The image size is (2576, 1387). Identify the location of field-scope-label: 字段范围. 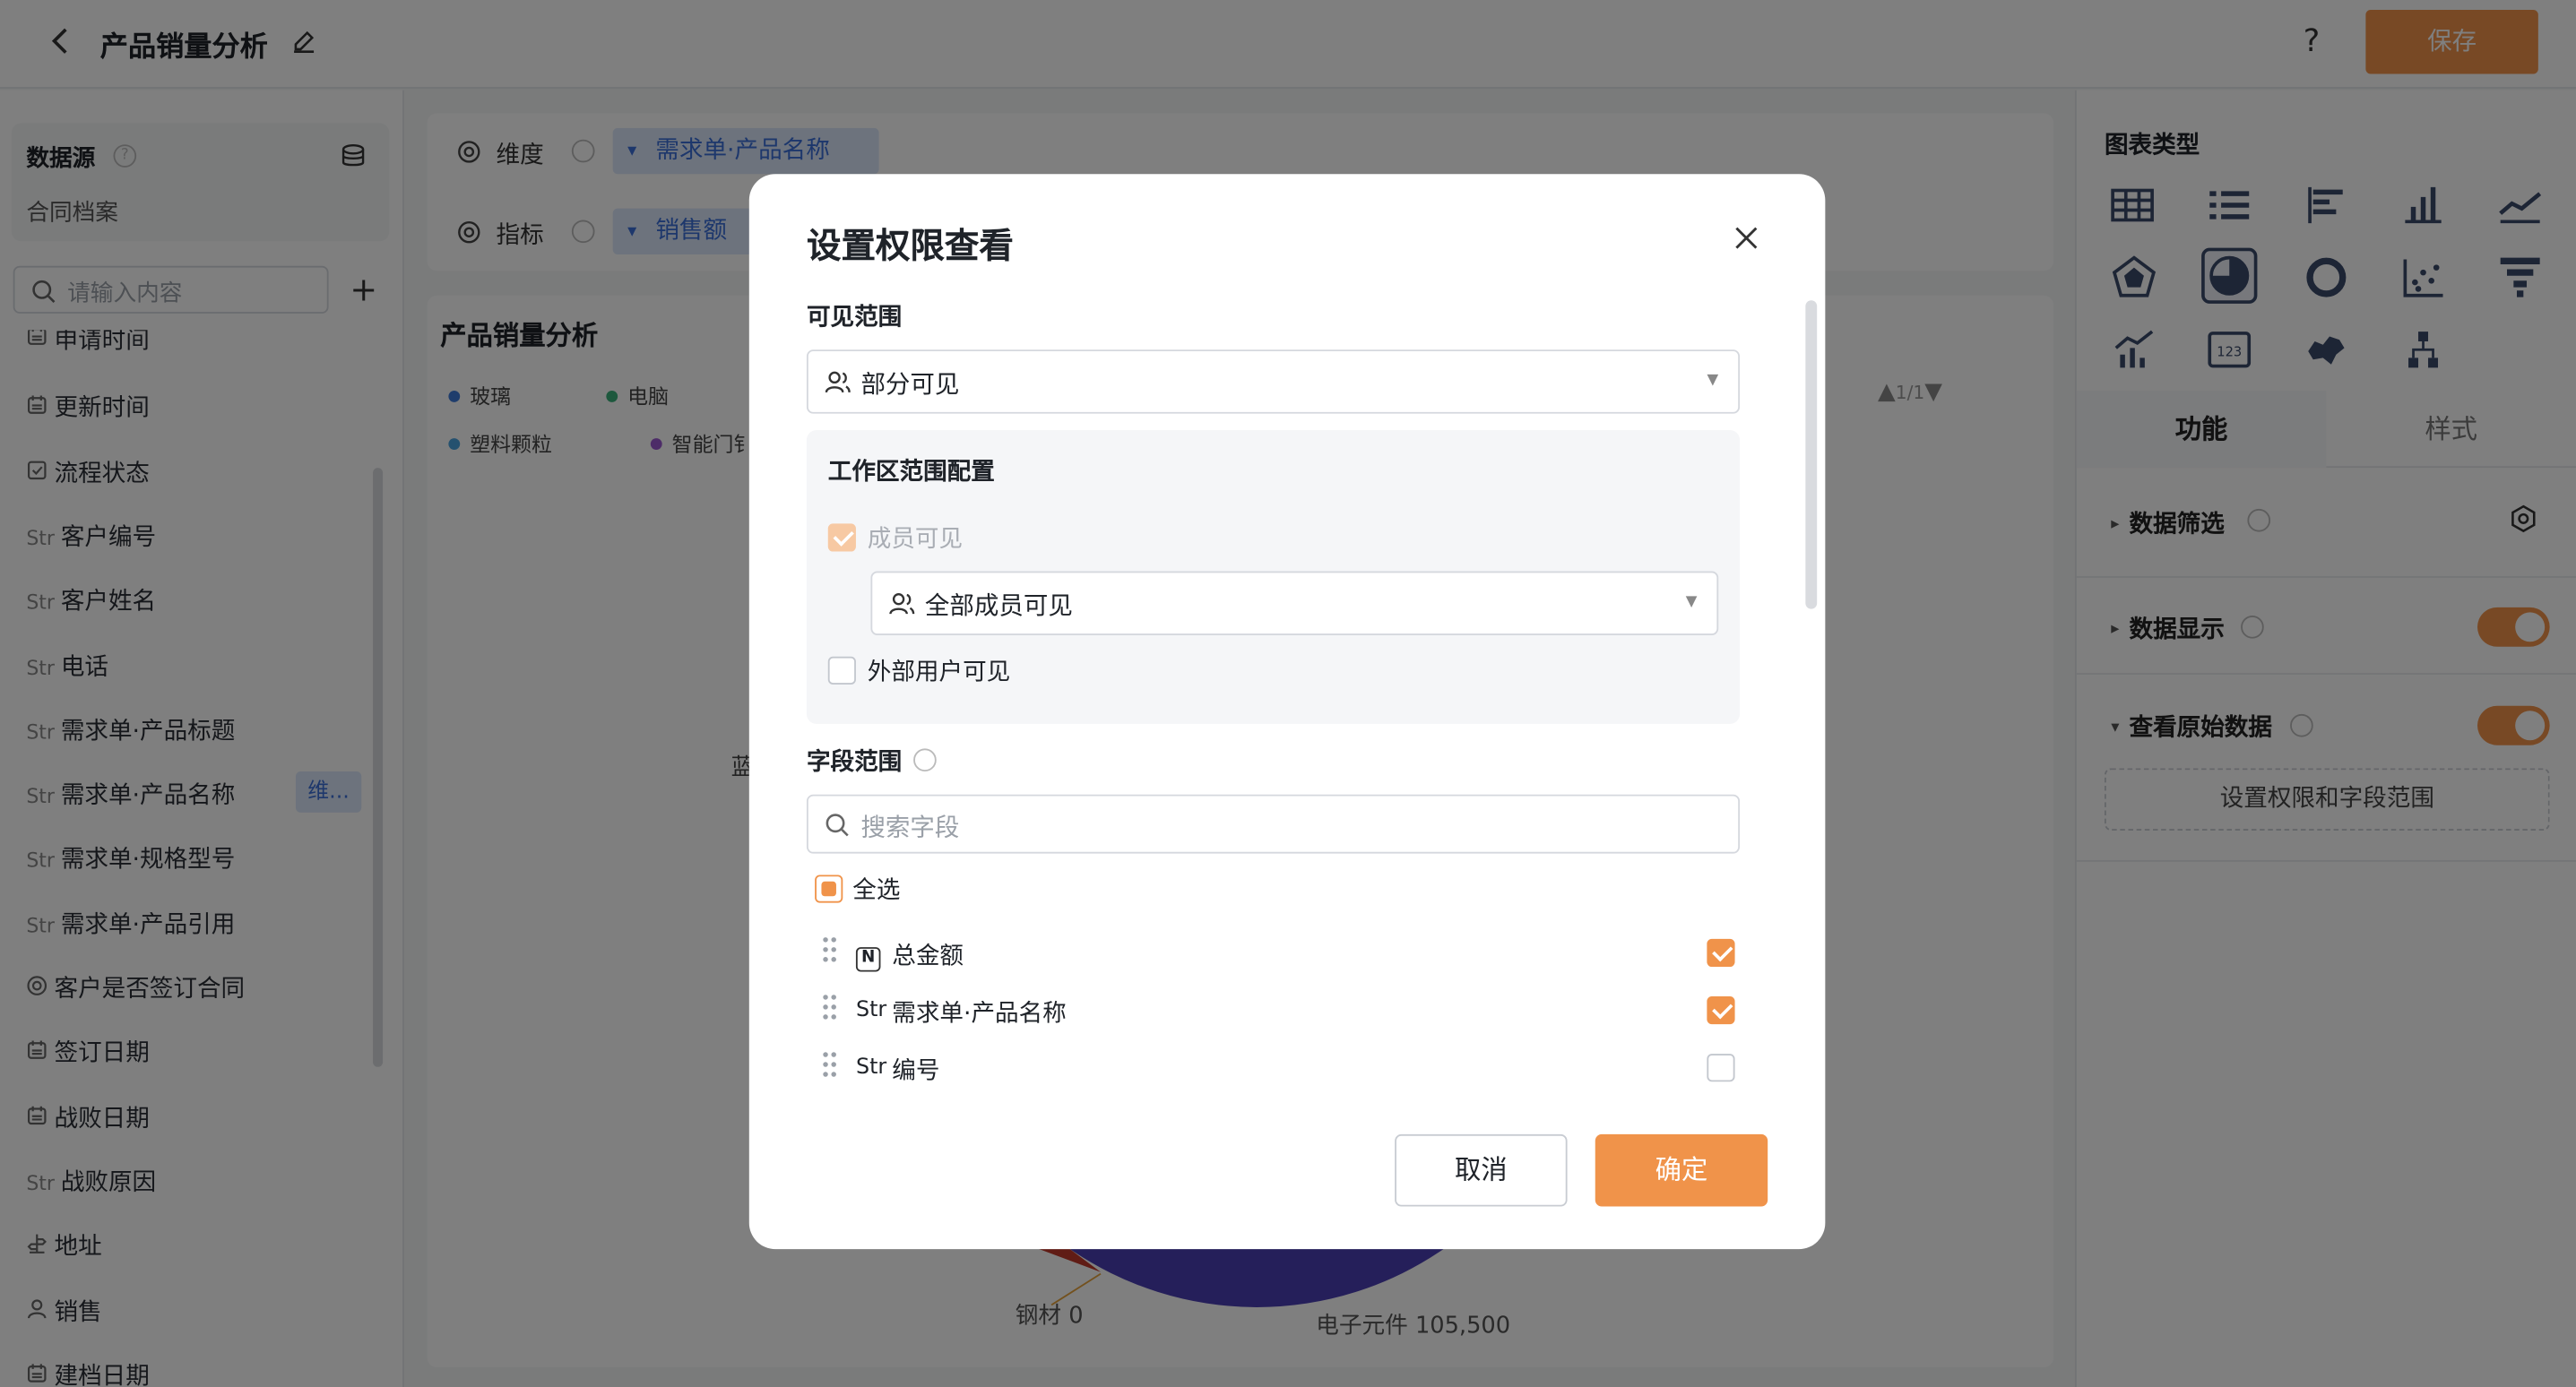
(854, 763).